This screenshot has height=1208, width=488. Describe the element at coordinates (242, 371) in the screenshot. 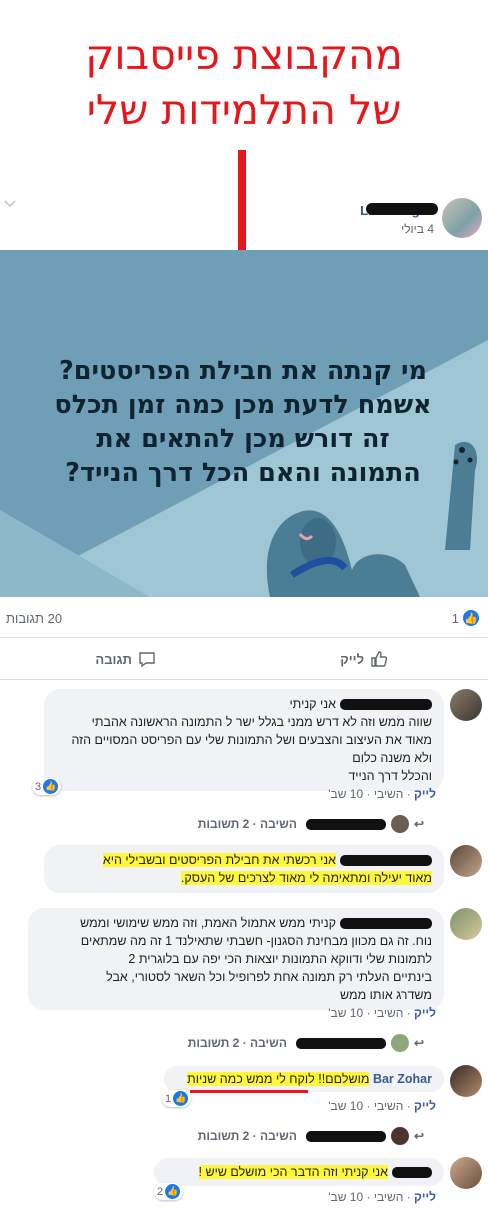

I see `image-text-line: מי קנתה את חבילת הפריסטים?` at that location.